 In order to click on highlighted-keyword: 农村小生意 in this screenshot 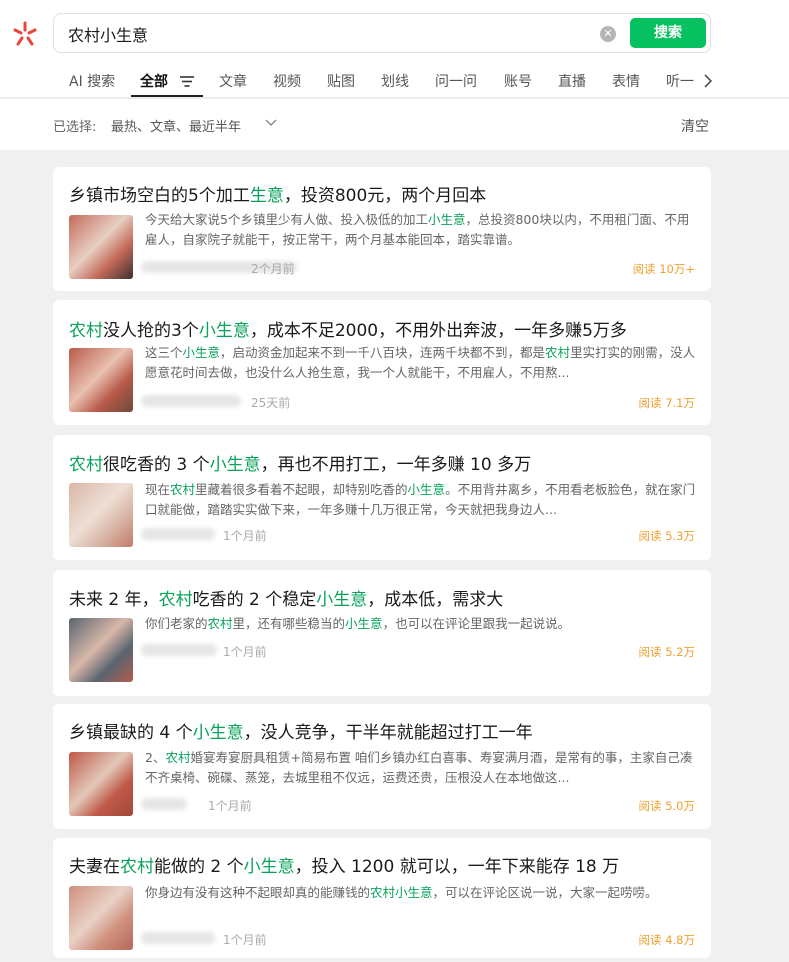, I will do `click(401, 892)`.